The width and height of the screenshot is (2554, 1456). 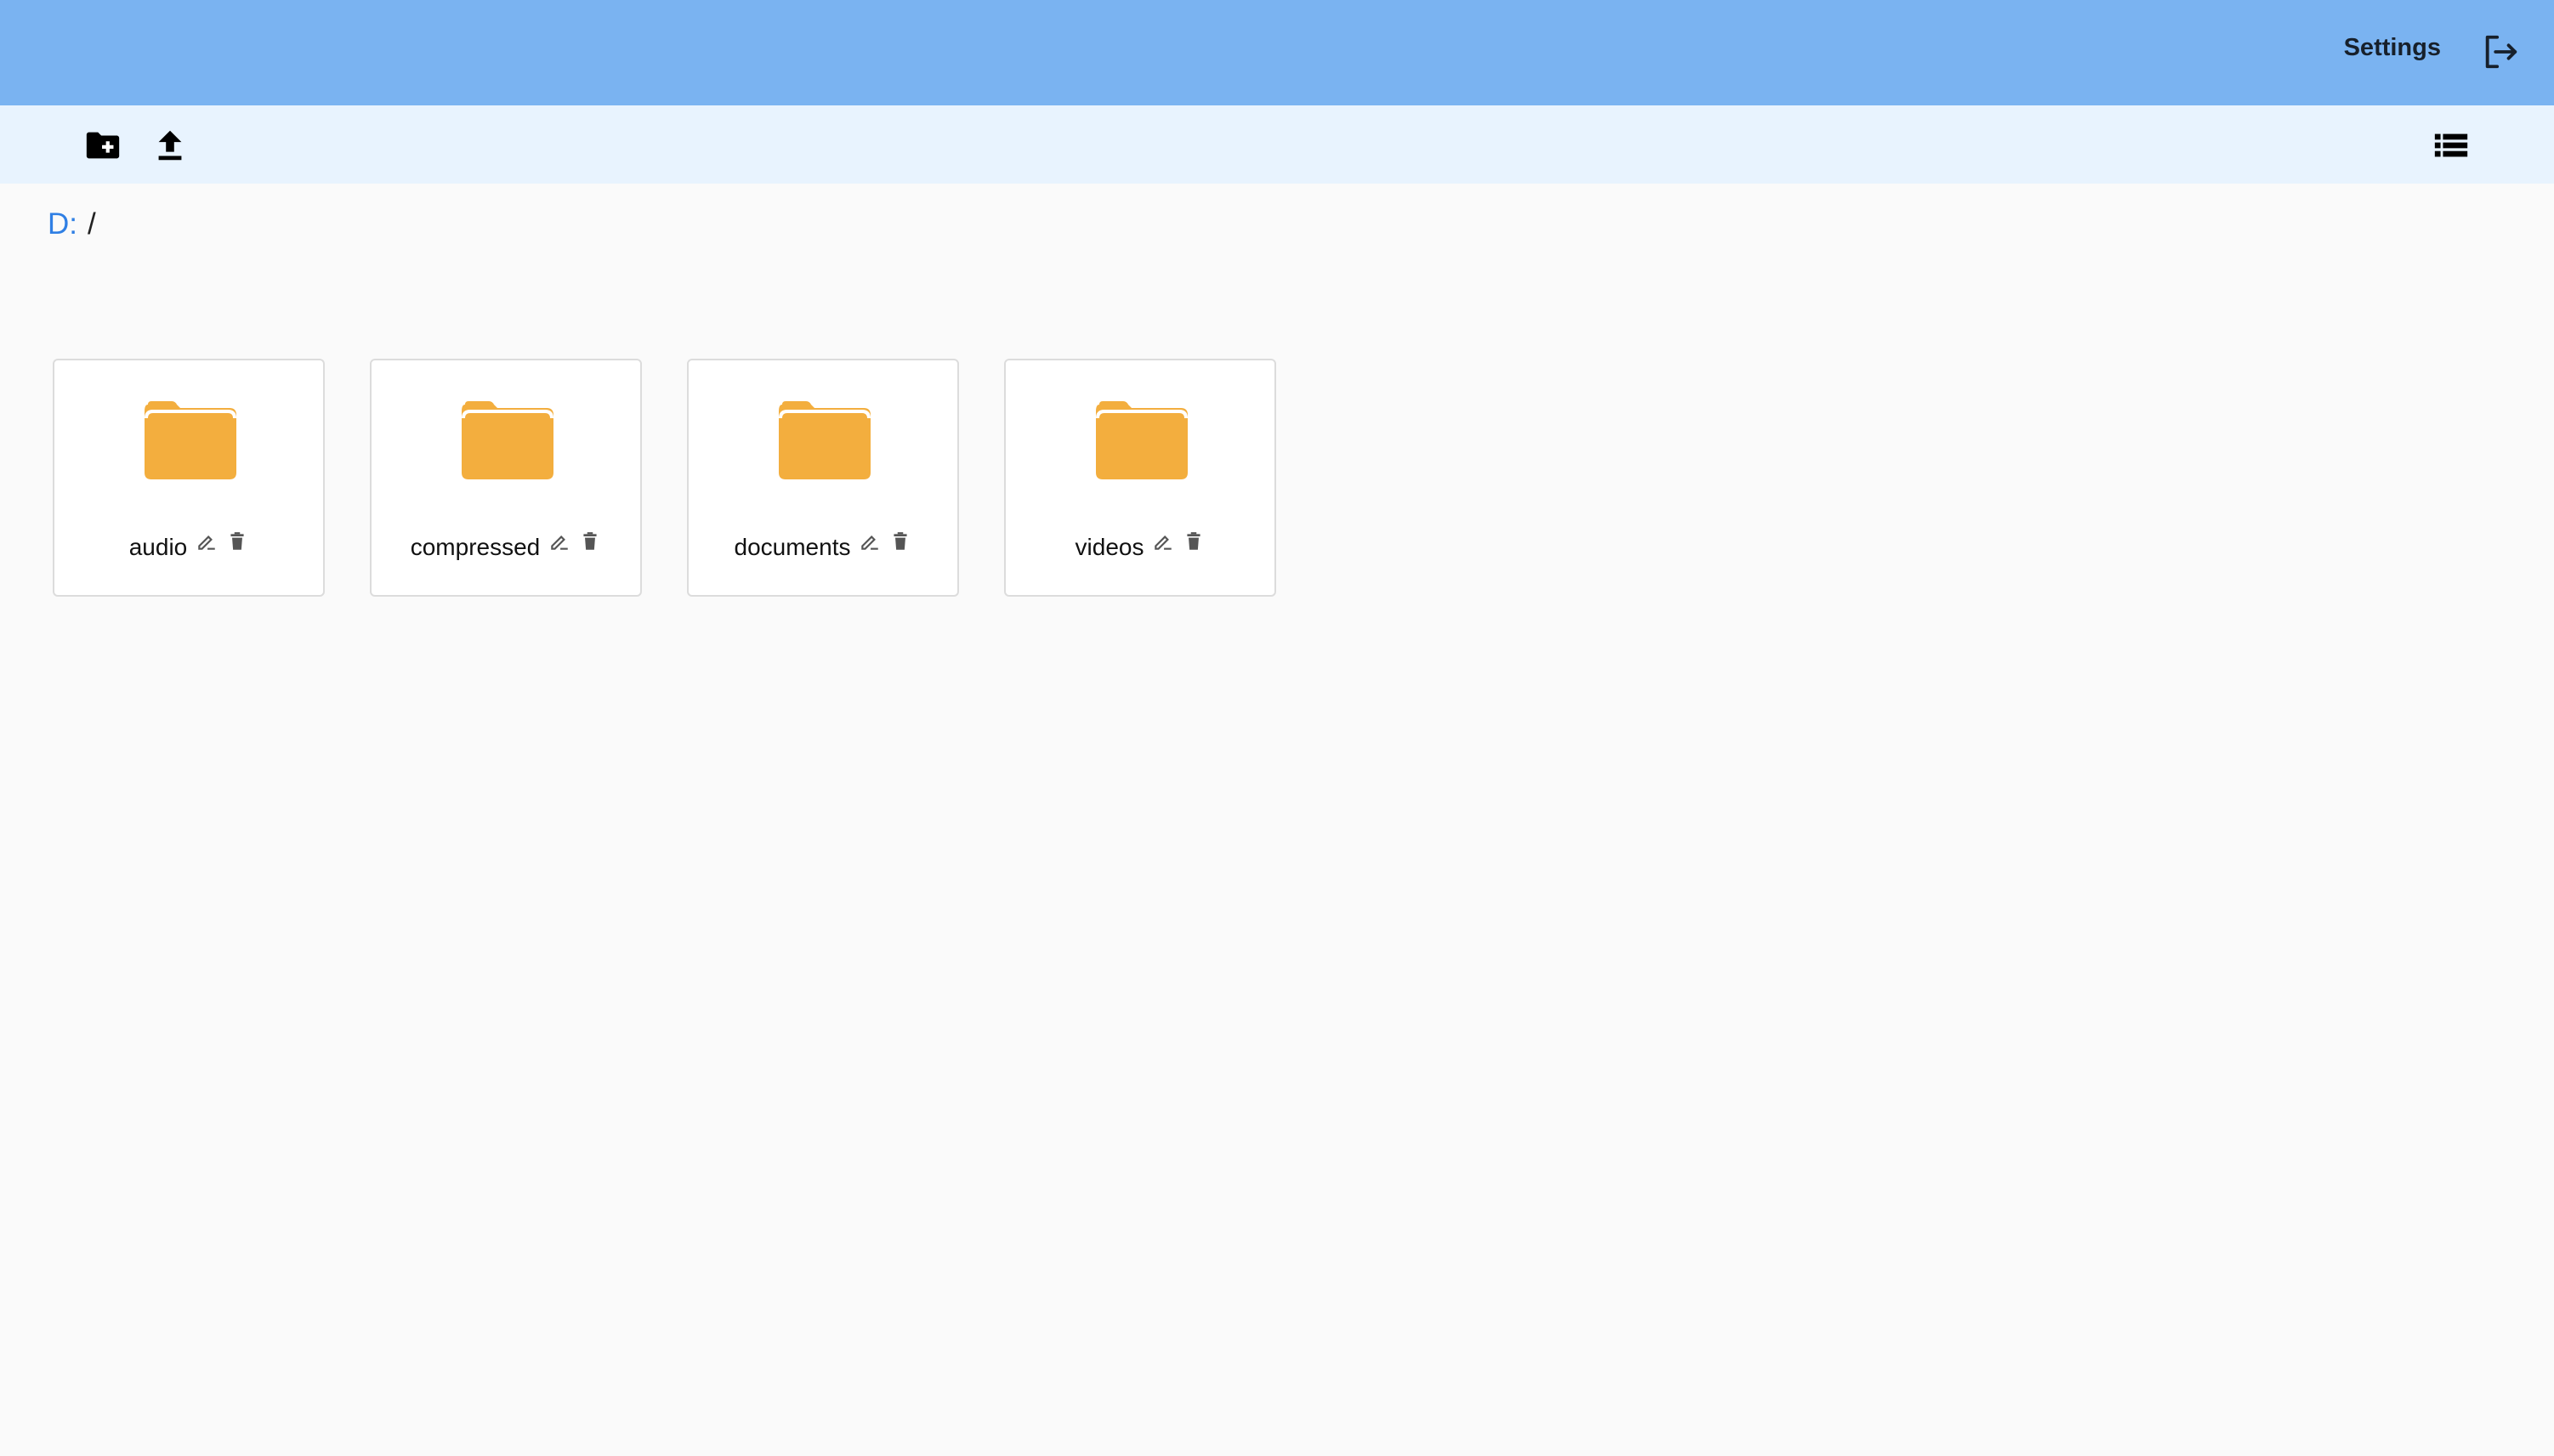 I want to click on folder-card: compressed, so click(x=506, y=478).